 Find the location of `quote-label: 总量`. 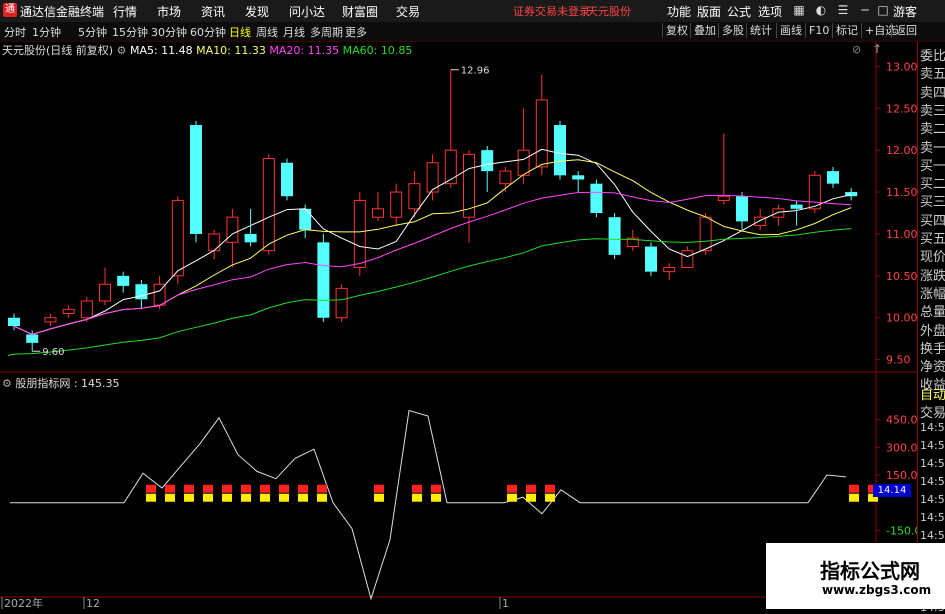

quote-label: 总量 is located at coordinates (932, 313).